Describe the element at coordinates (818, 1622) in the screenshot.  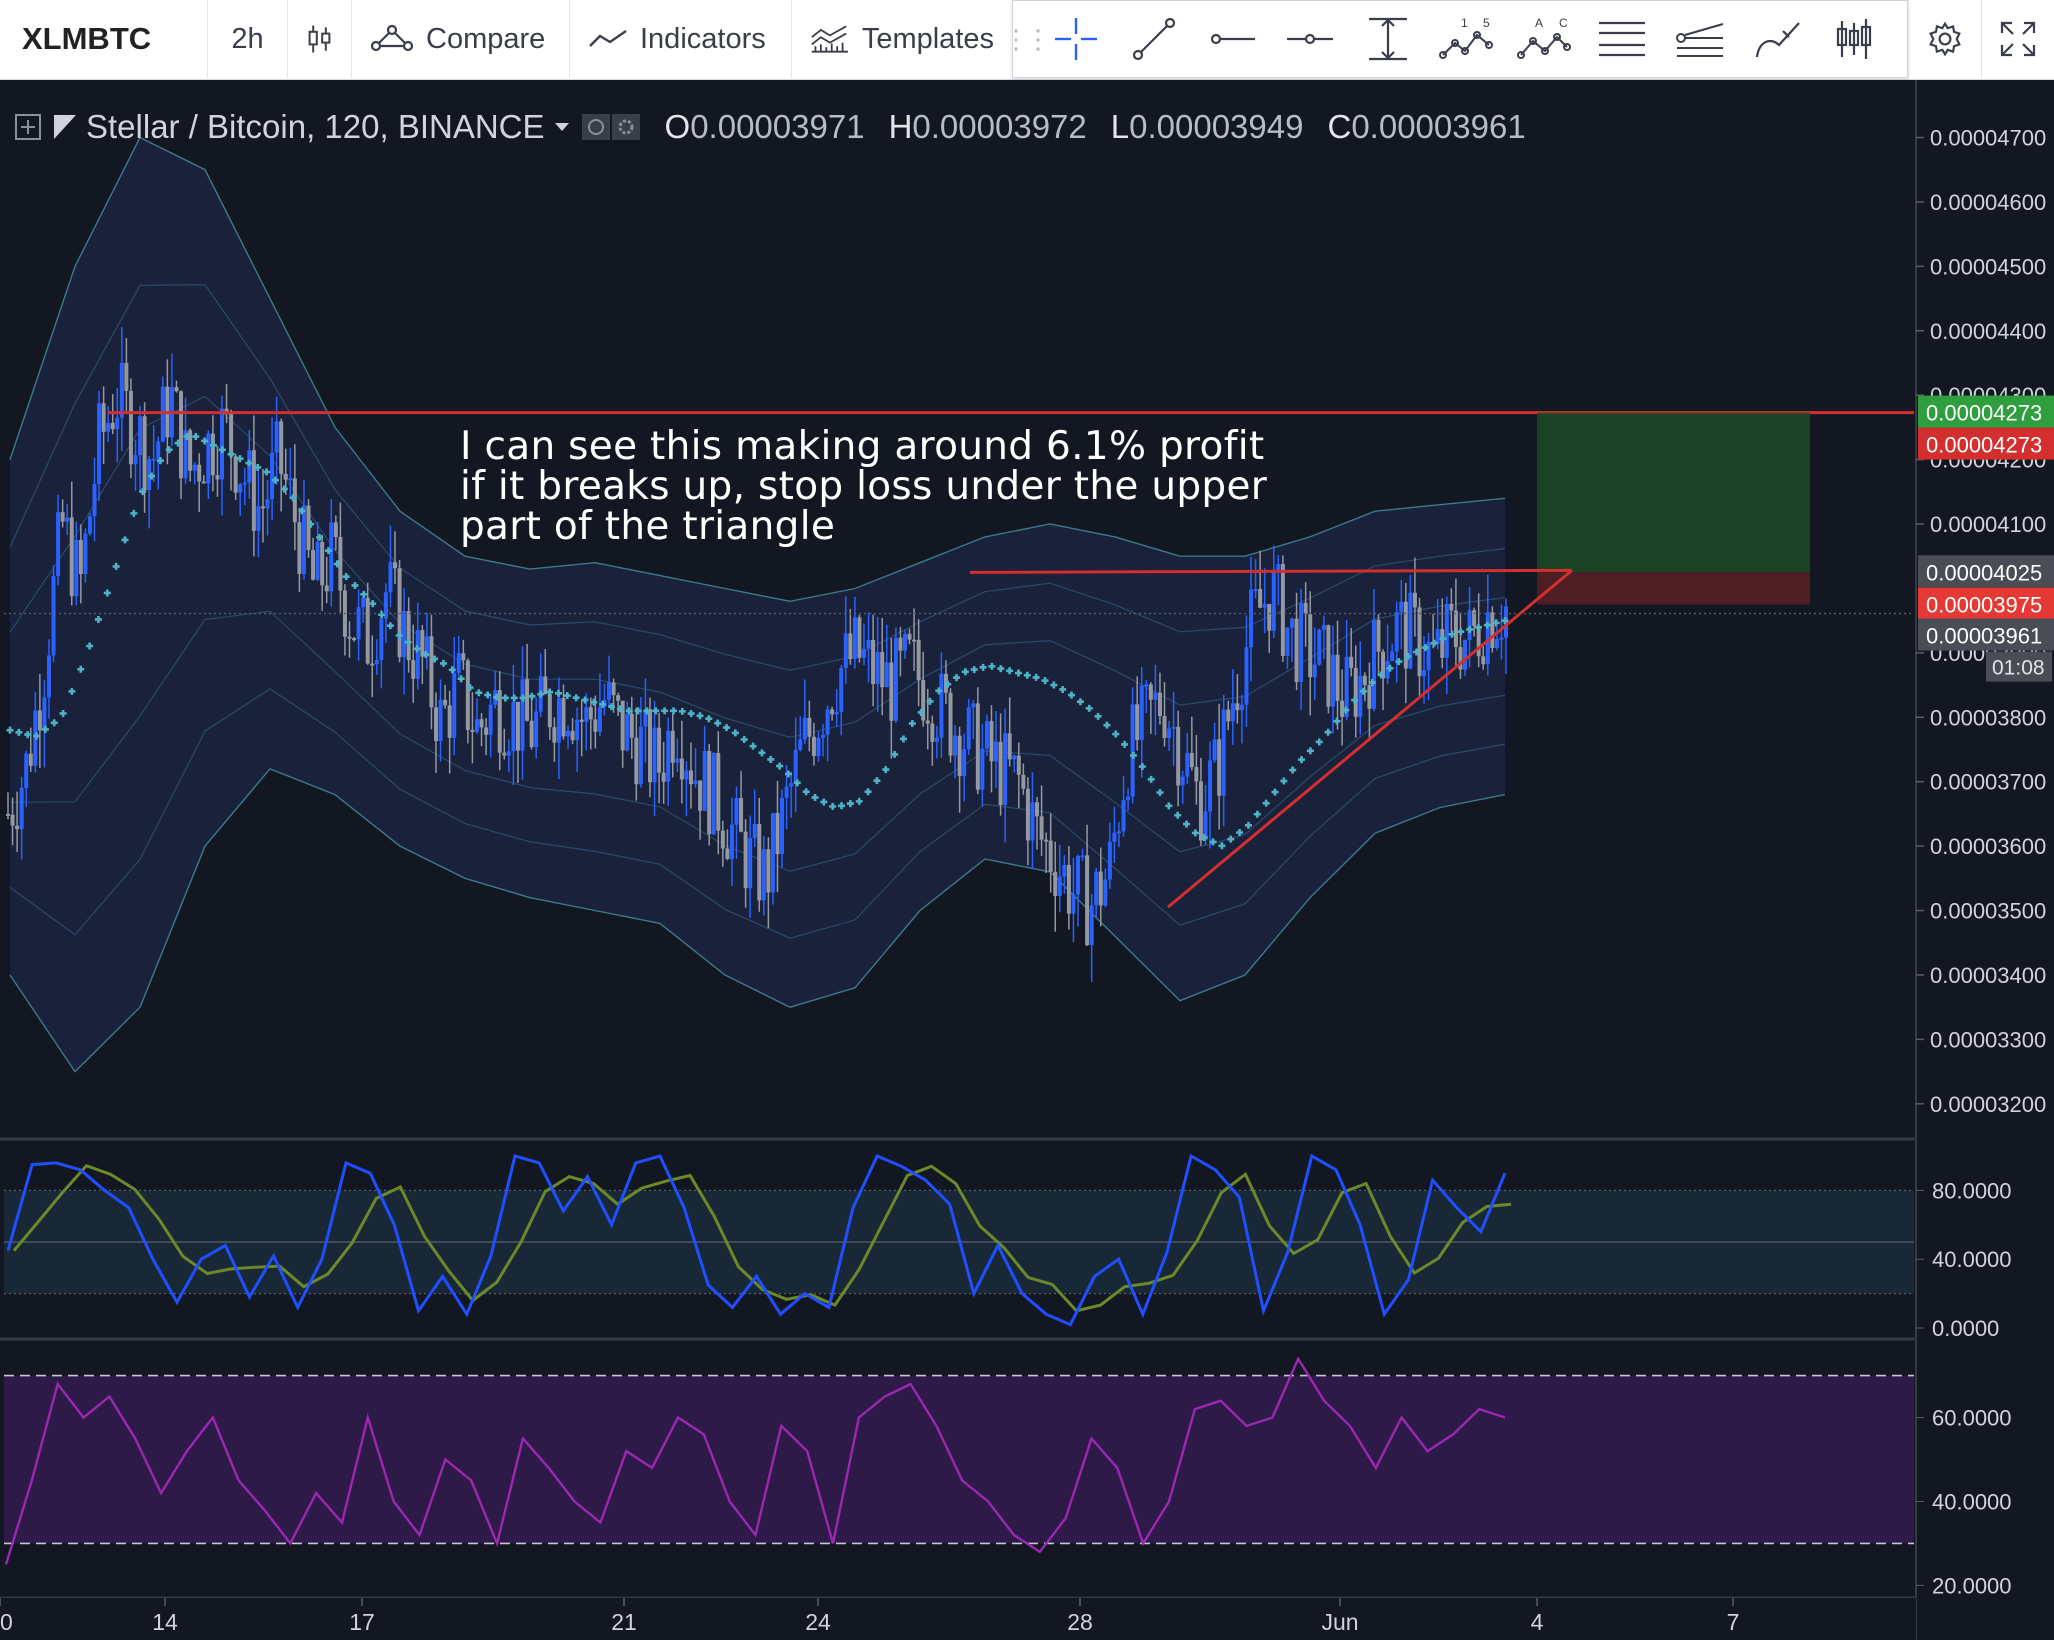
I see `x-tick-label: 24` at that location.